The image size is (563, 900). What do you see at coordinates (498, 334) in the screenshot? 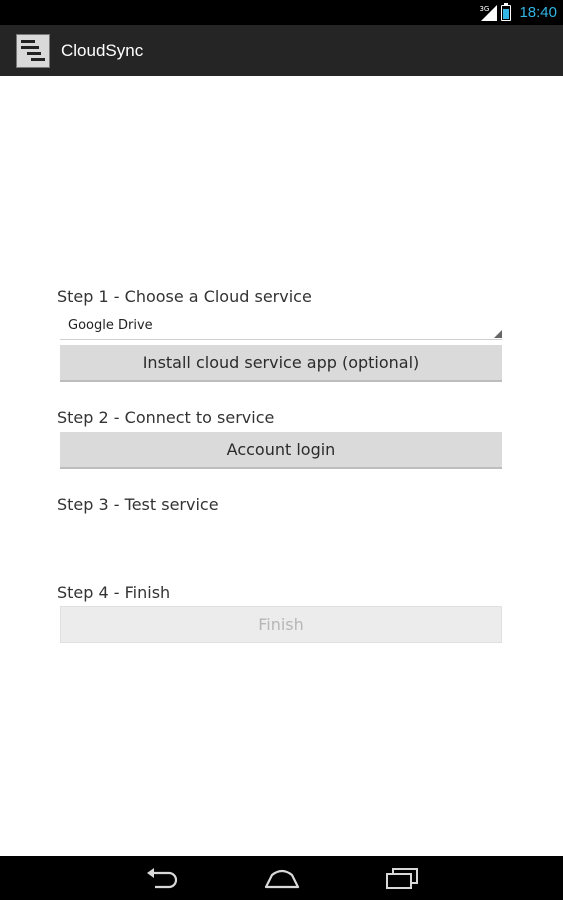
I see `dropdown-arrow-icon` at bounding box center [498, 334].